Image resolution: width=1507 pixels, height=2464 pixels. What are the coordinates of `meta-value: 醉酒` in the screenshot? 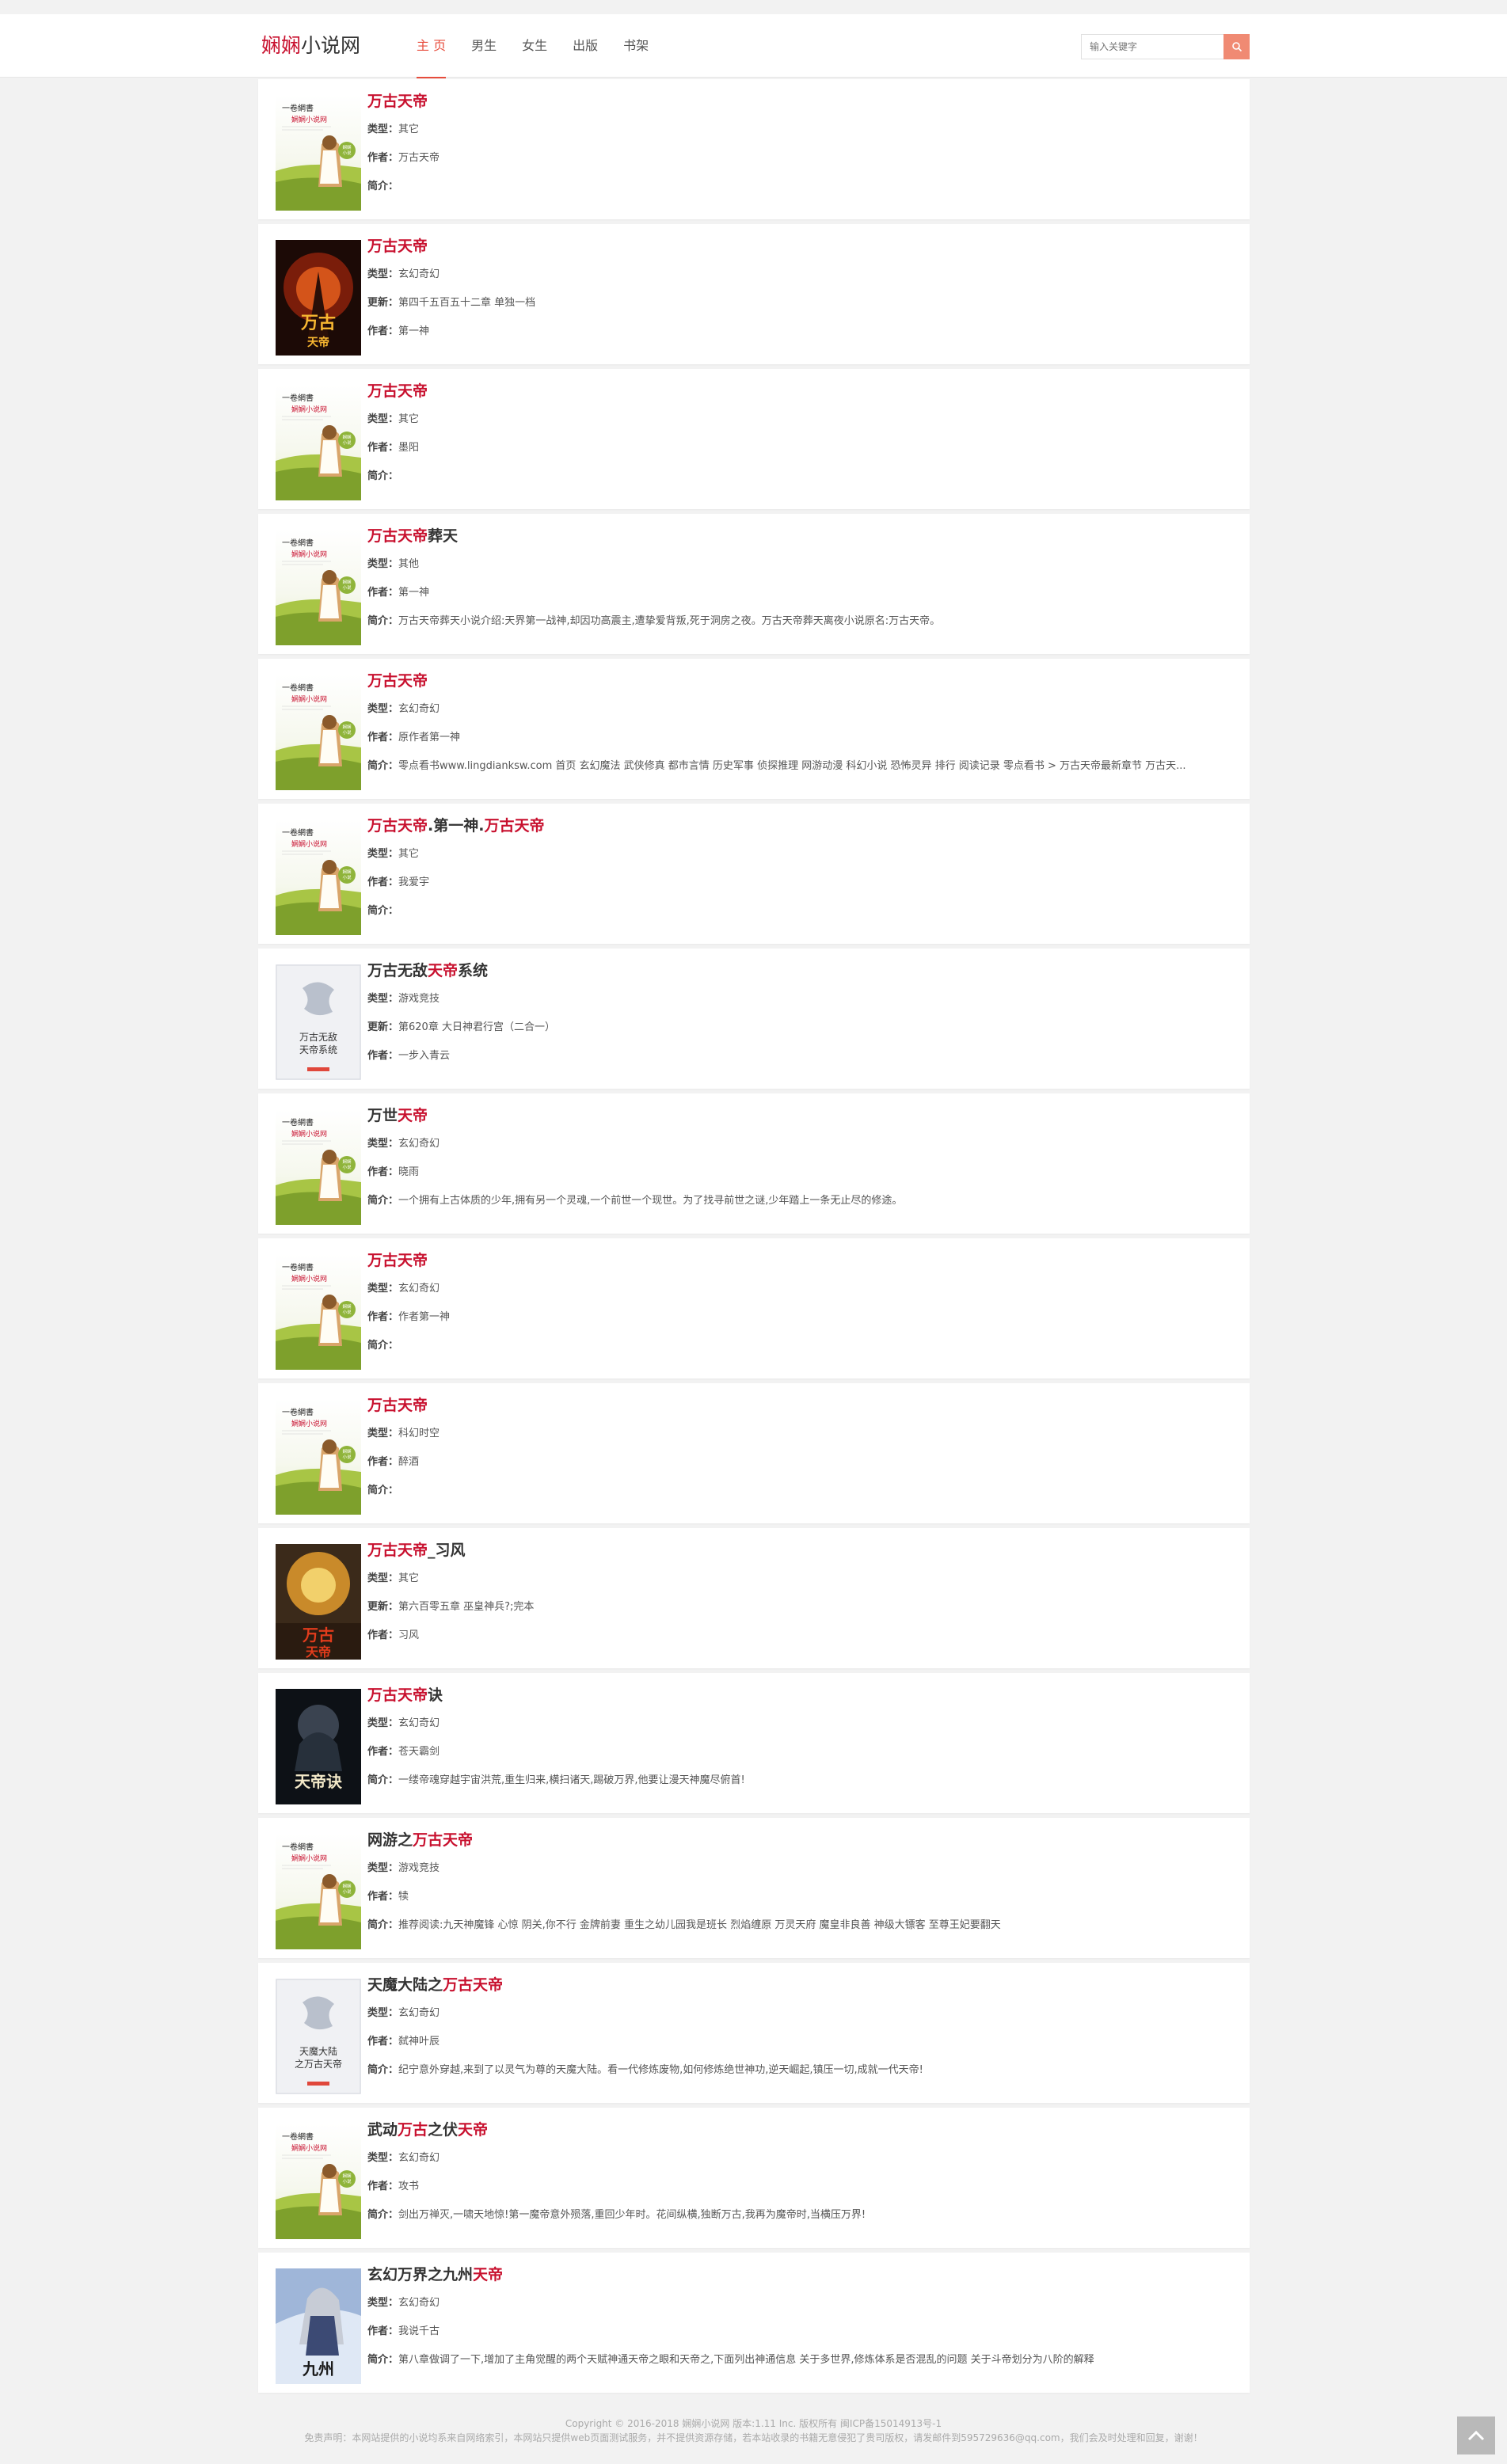 It's located at (409, 1462).